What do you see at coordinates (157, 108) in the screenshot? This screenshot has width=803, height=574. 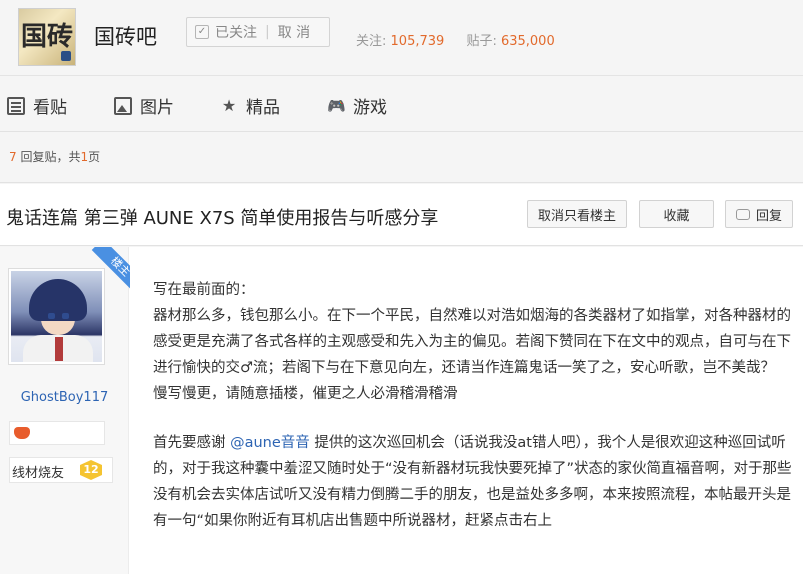 I see `tab-pictures-label: 图片` at bounding box center [157, 108].